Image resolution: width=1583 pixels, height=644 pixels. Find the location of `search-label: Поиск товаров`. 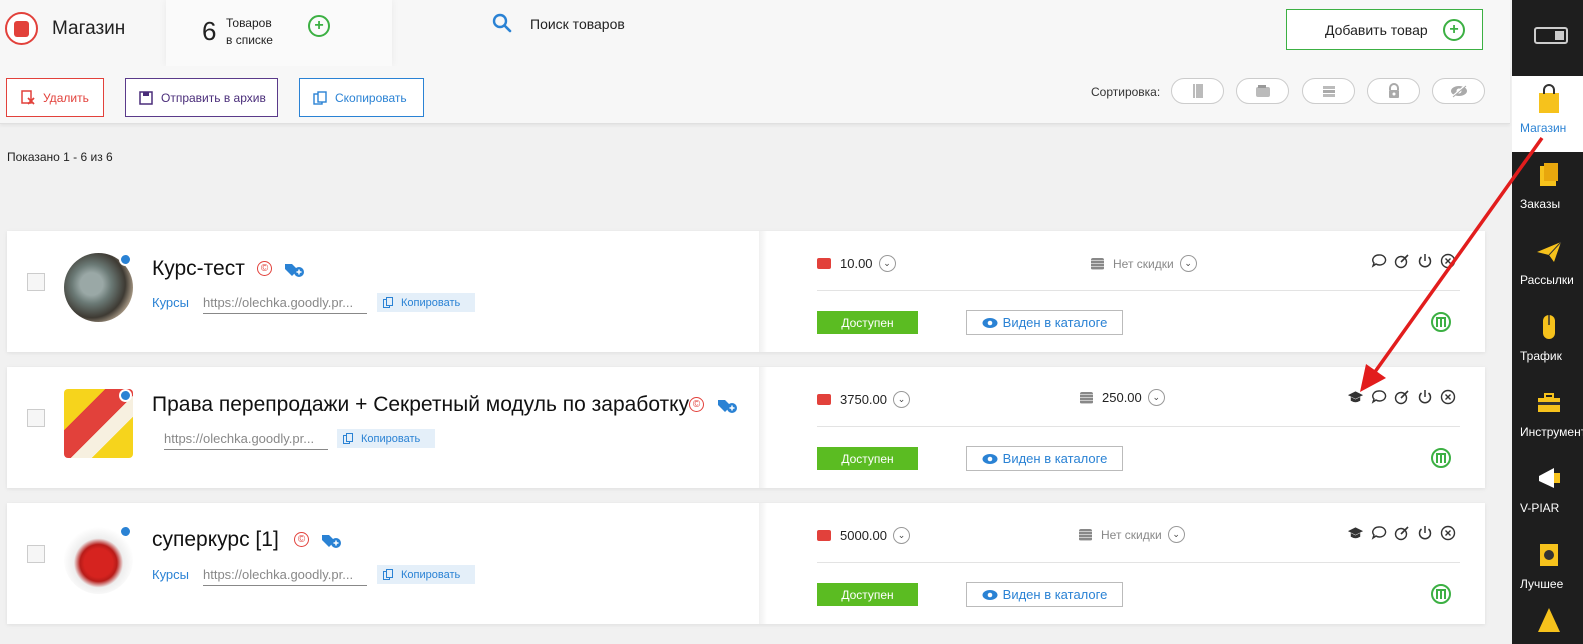

search-label: Поиск товаров is located at coordinates (577, 24).